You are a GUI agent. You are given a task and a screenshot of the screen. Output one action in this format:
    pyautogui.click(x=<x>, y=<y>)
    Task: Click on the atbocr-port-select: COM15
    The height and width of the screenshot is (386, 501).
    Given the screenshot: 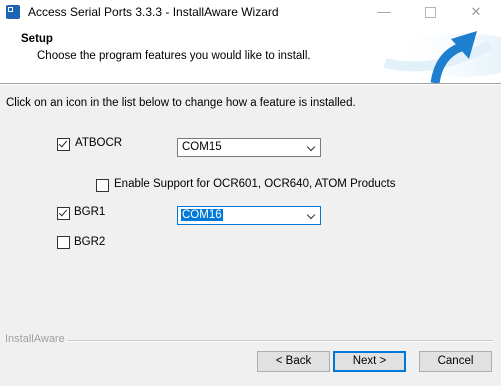 What is the action you would take?
    pyautogui.click(x=249, y=147)
    